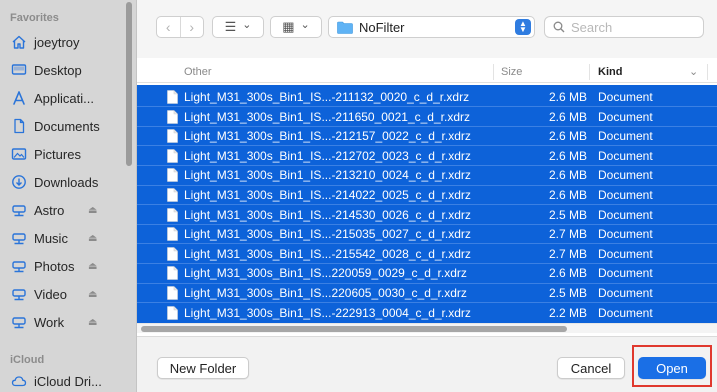 The width and height of the screenshot is (717, 392). What do you see at coordinates (62, 126) in the screenshot?
I see `sidebar-item-documents: Documents` at bounding box center [62, 126].